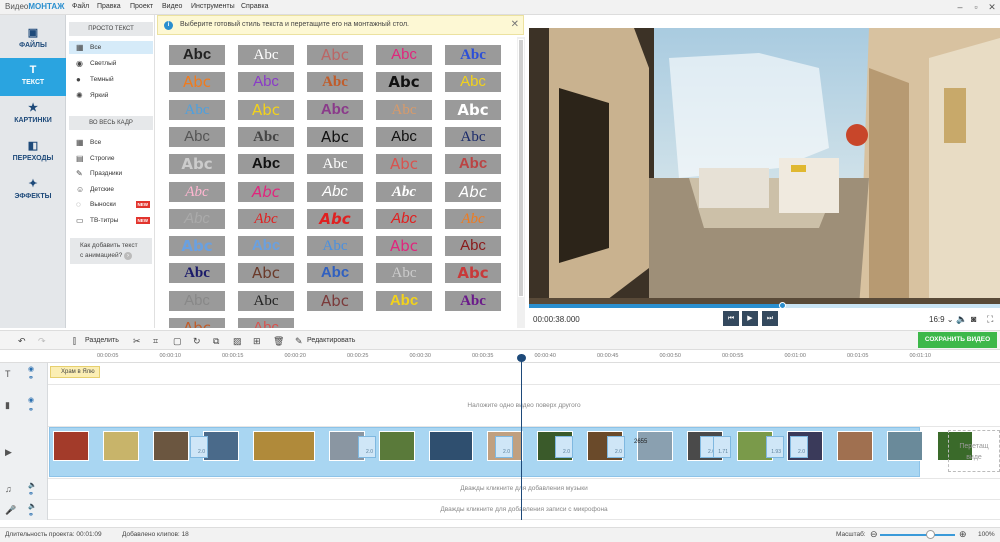  What do you see at coordinates (33, 40) in the screenshot?
I see `nav-files: ▣ ФАЙЛЫ` at bounding box center [33, 40].